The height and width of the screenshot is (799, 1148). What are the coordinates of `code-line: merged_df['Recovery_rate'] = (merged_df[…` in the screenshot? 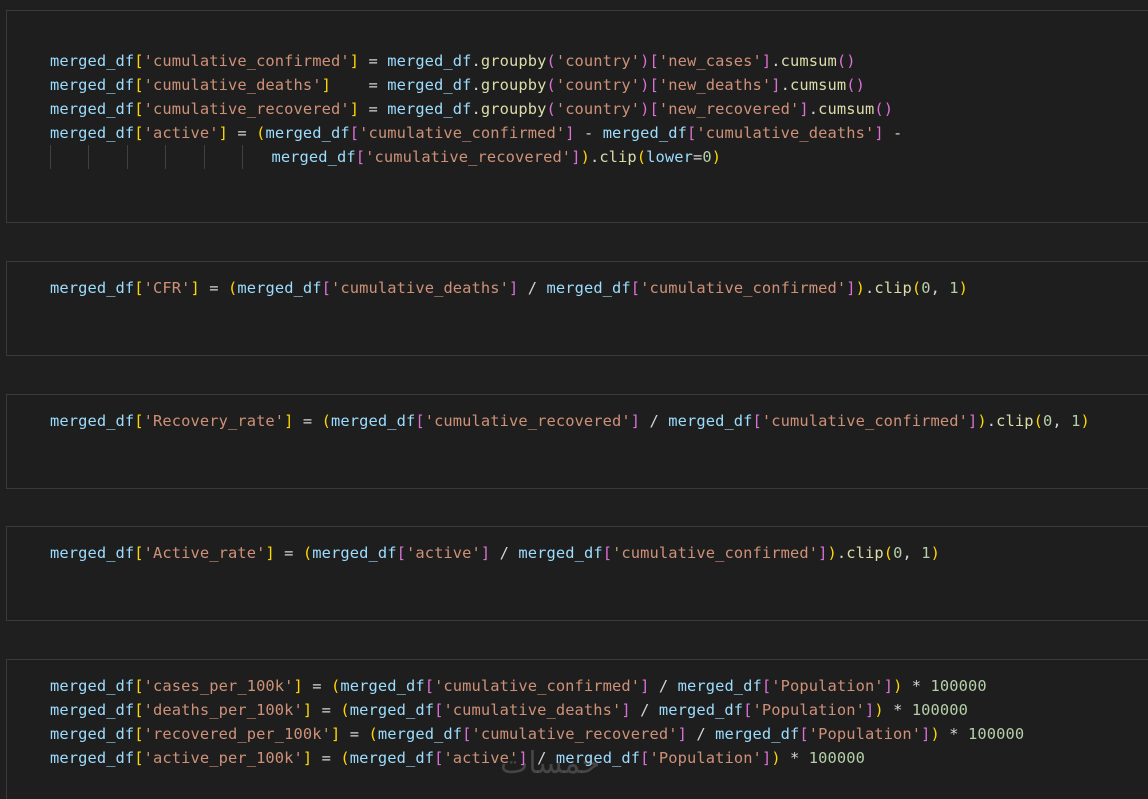 It's located at (570, 421).